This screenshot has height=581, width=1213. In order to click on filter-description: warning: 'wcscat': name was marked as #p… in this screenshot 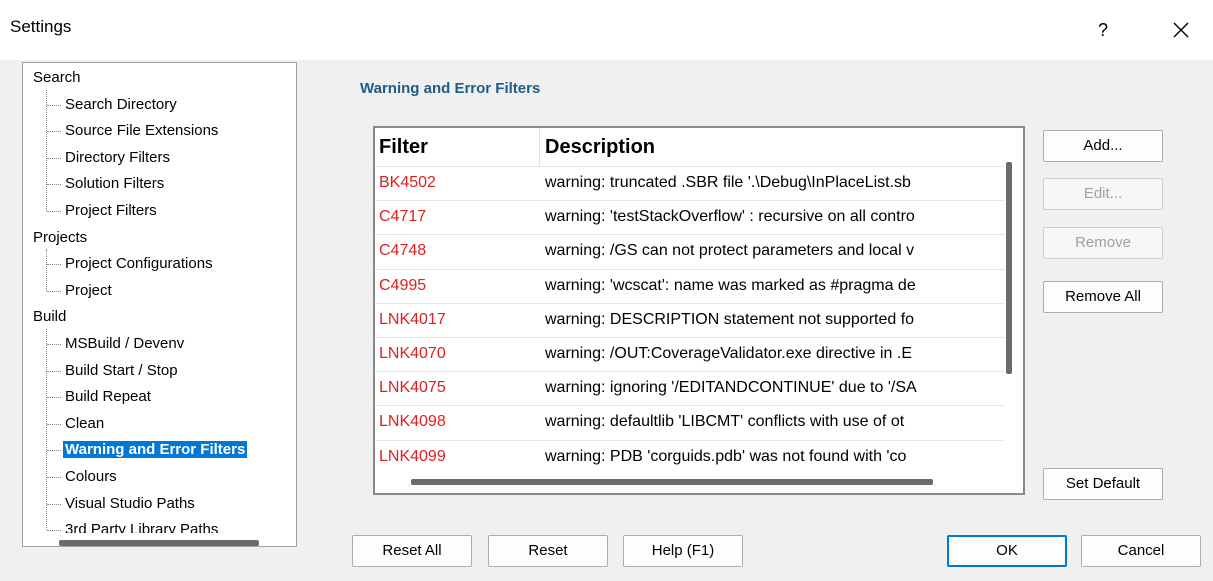, I will do `click(730, 285)`.